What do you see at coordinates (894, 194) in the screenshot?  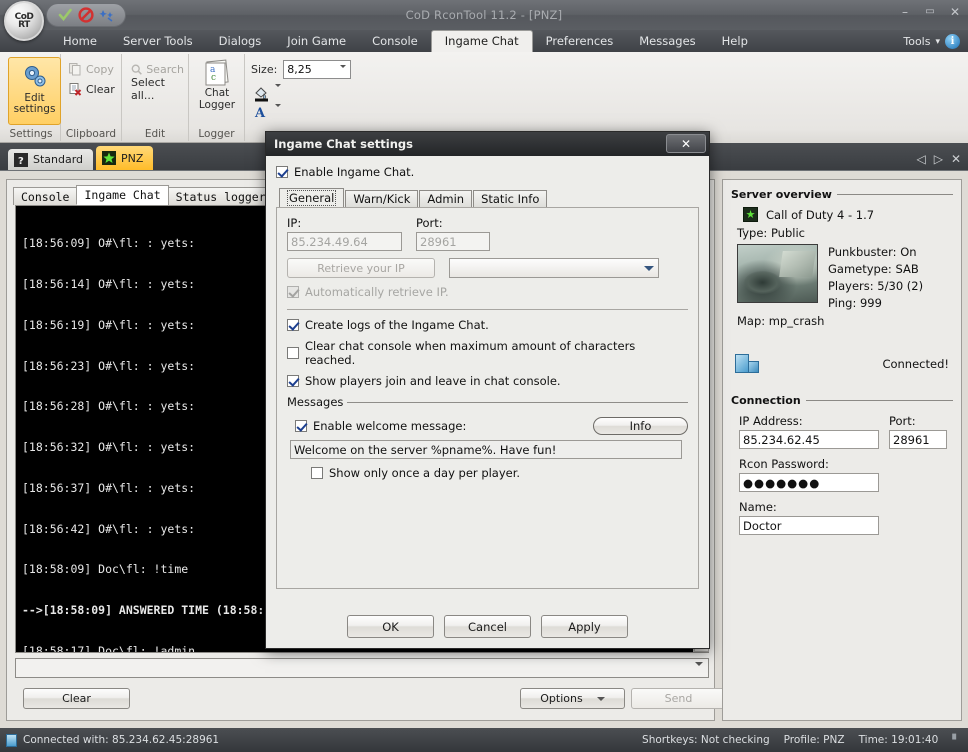 I see `divider` at bounding box center [894, 194].